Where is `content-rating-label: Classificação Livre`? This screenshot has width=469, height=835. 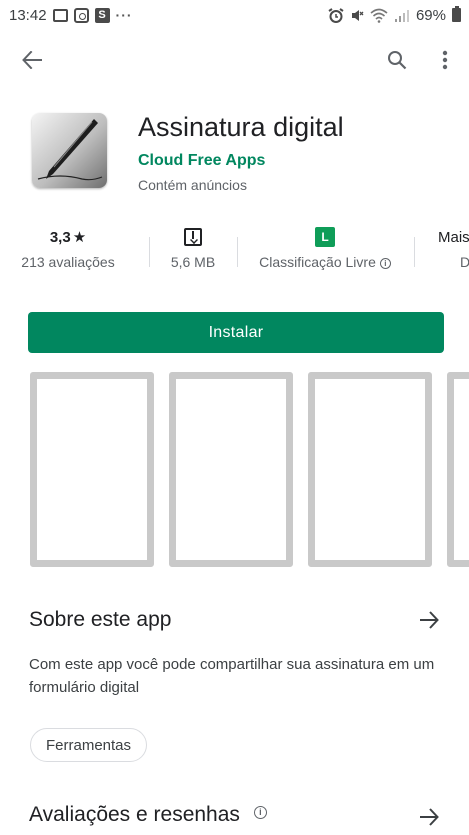
content-rating-label: Classificação Livre is located at coordinates (317, 262).